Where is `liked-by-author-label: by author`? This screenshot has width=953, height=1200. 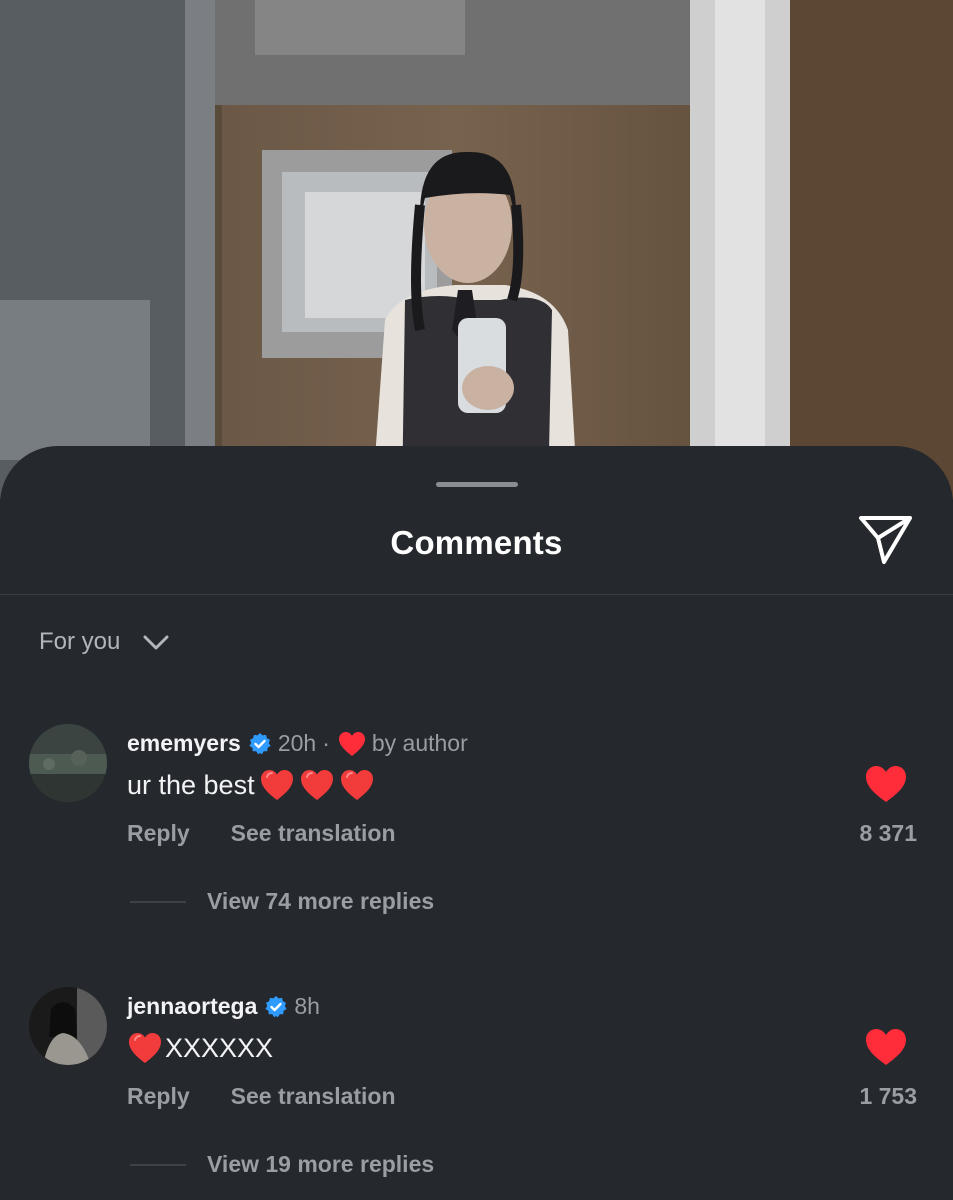
liked-by-author-label: by author is located at coordinates (419, 743).